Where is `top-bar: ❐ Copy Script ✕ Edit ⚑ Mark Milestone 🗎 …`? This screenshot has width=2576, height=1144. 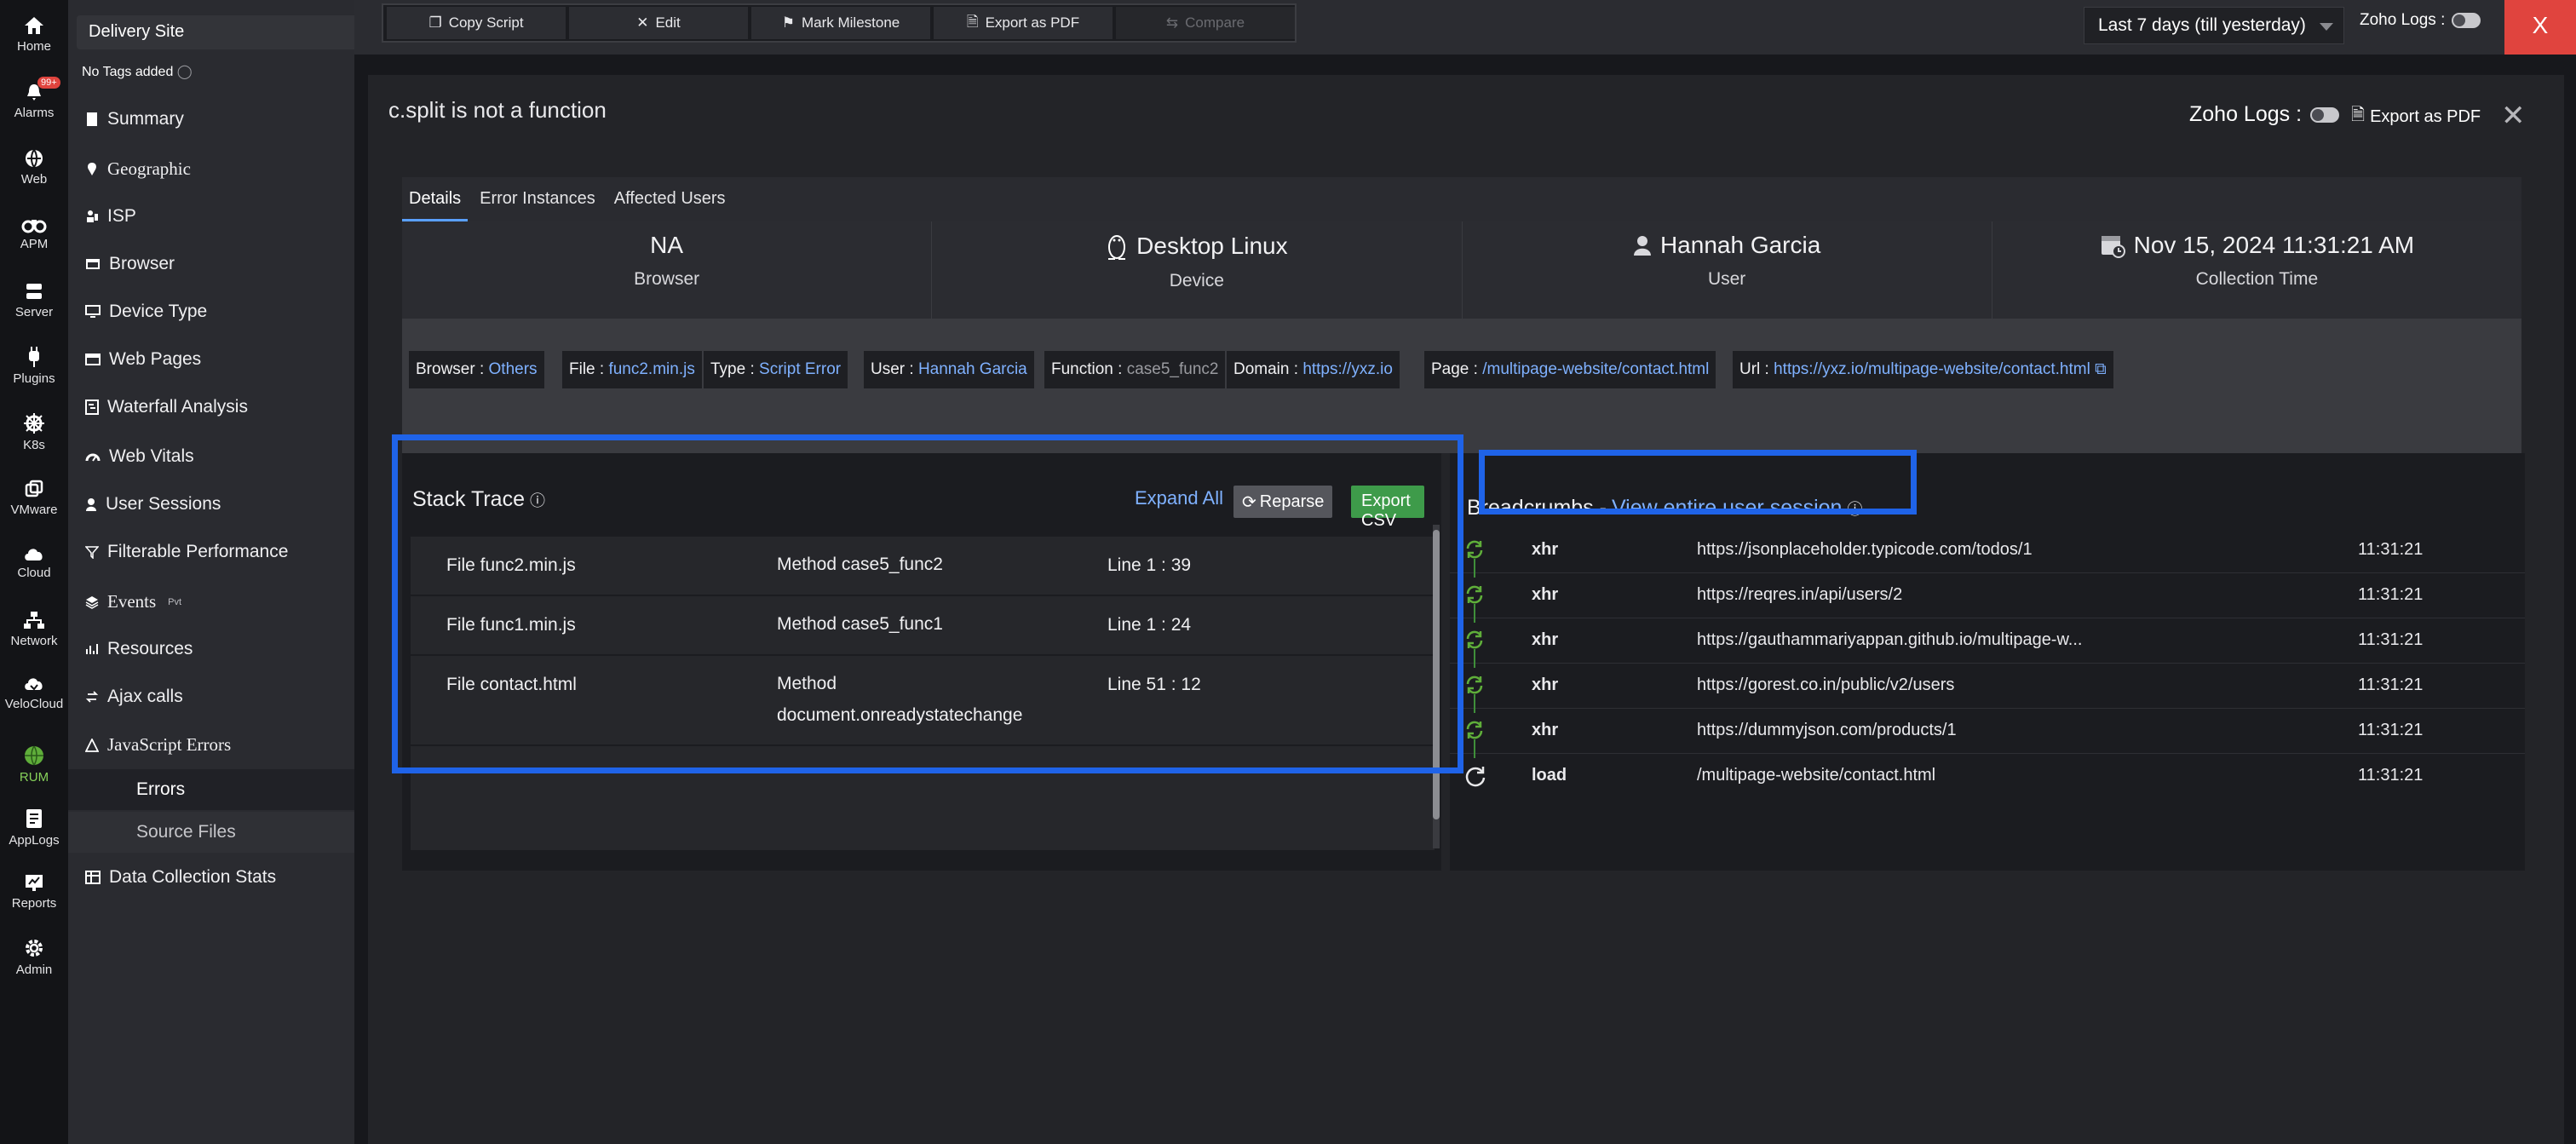
top-bar: ❐ Copy Script ✕ Edit ⚑ Mark Milestone 🗎 … is located at coordinates (1465, 28).